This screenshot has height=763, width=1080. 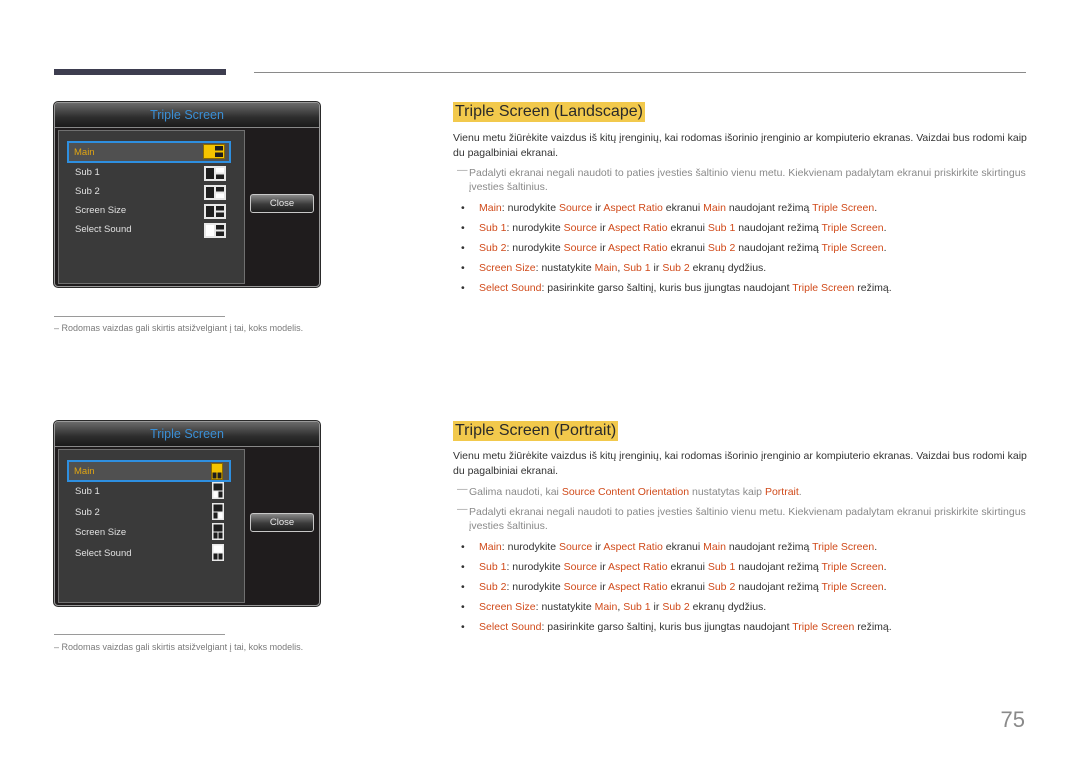 I want to click on text-run: : nustatykite, so click(x=565, y=268).